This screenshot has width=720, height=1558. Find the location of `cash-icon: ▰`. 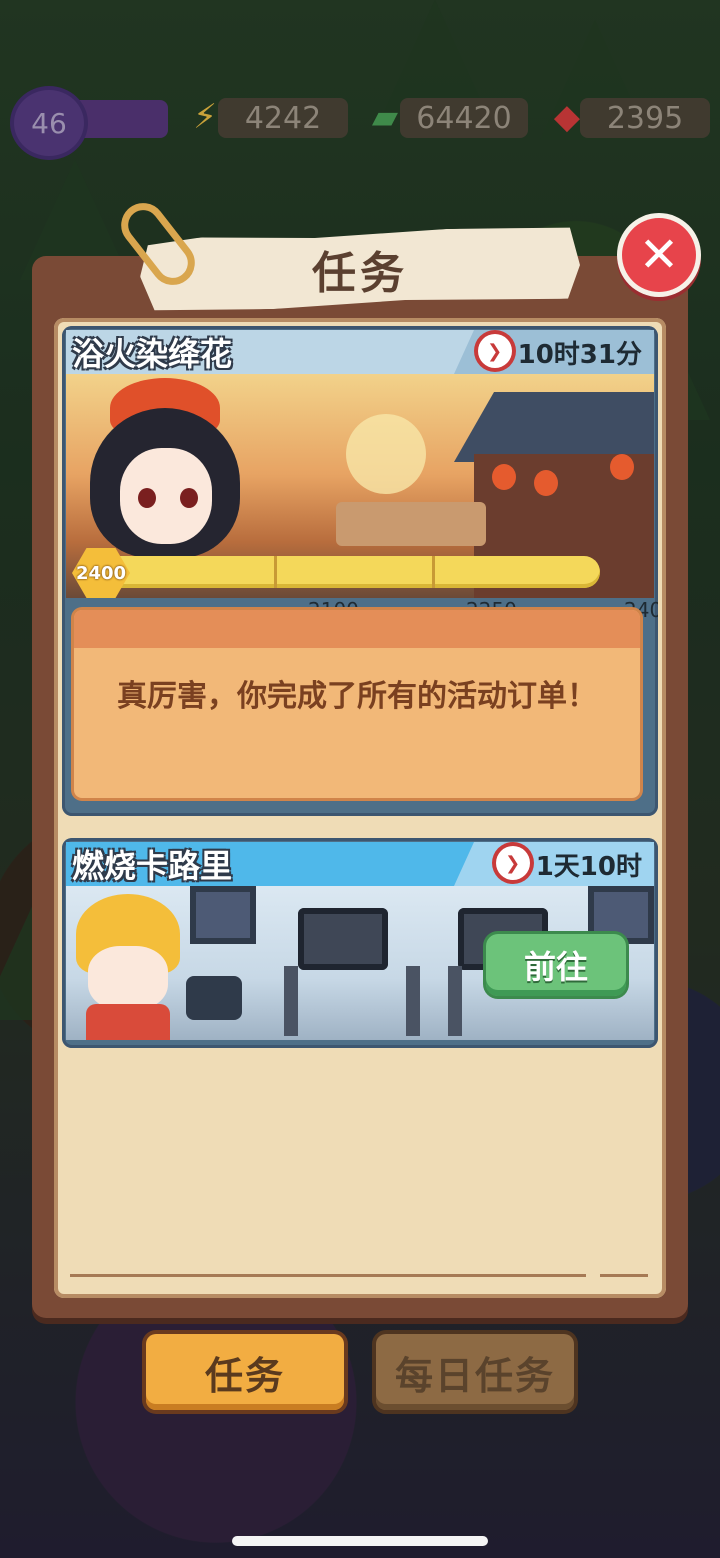

cash-icon: ▰ is located at coordinates (385, 117).